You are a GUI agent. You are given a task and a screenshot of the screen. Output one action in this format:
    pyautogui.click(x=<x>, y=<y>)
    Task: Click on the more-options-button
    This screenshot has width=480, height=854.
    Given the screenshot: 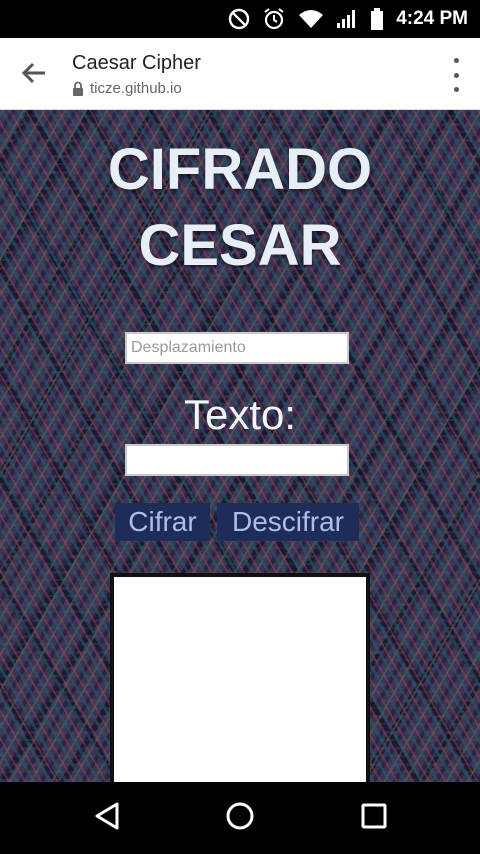 What is the action you would take?
    pyautogui.click(x=456, y=75)
    